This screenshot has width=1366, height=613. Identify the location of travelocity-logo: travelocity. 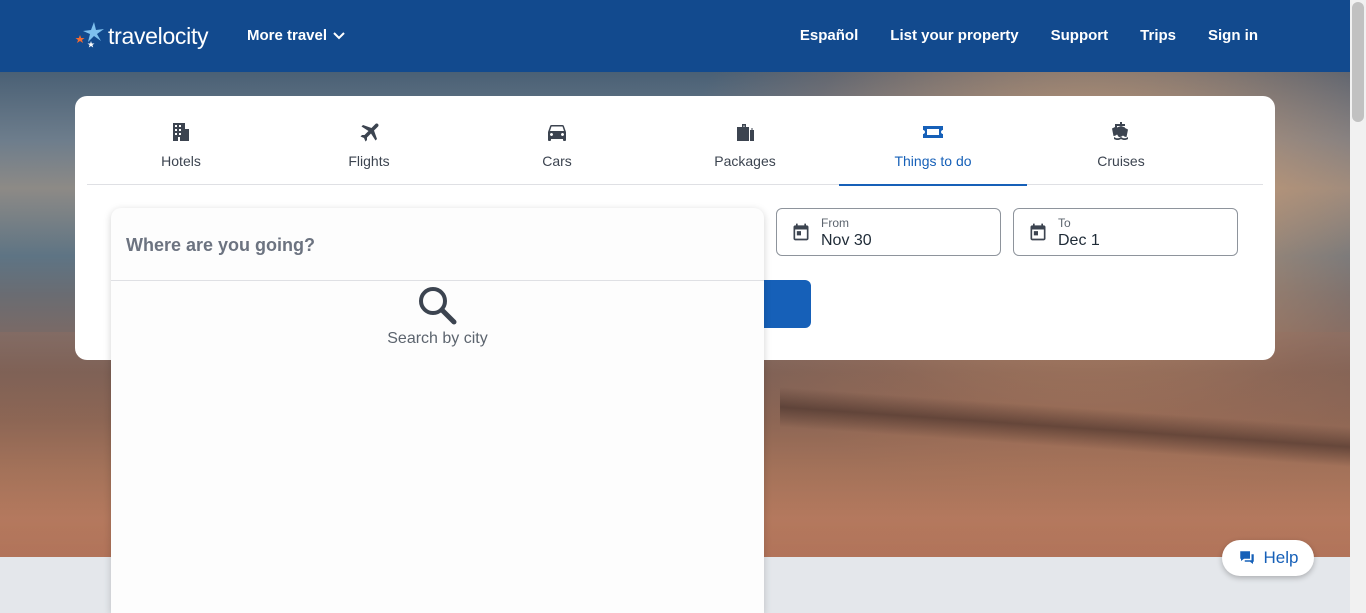
(141, 36).